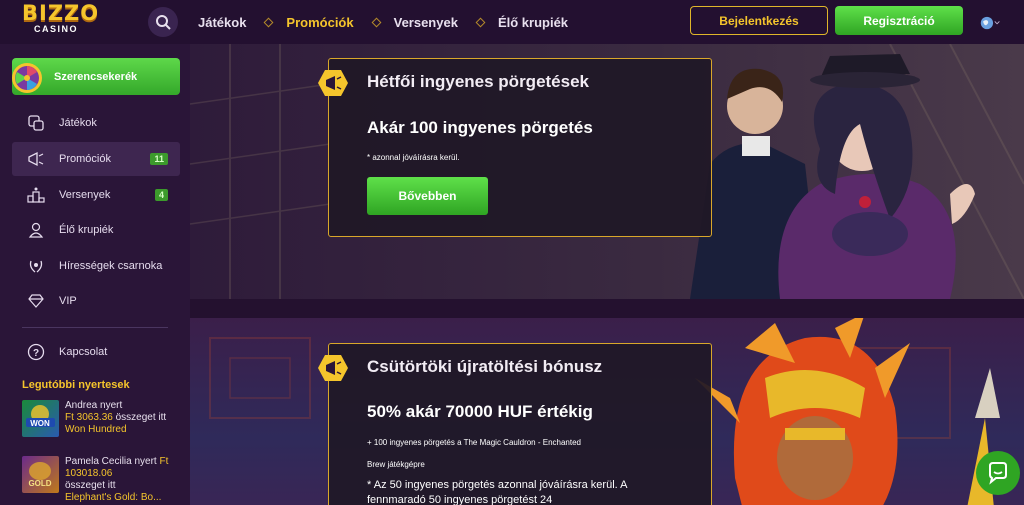 This screenshot has width=1024, height=505. Describe the element at coordinates (96, 429) in the screenshot. I see `winner-game: Won Hundred` at that location.